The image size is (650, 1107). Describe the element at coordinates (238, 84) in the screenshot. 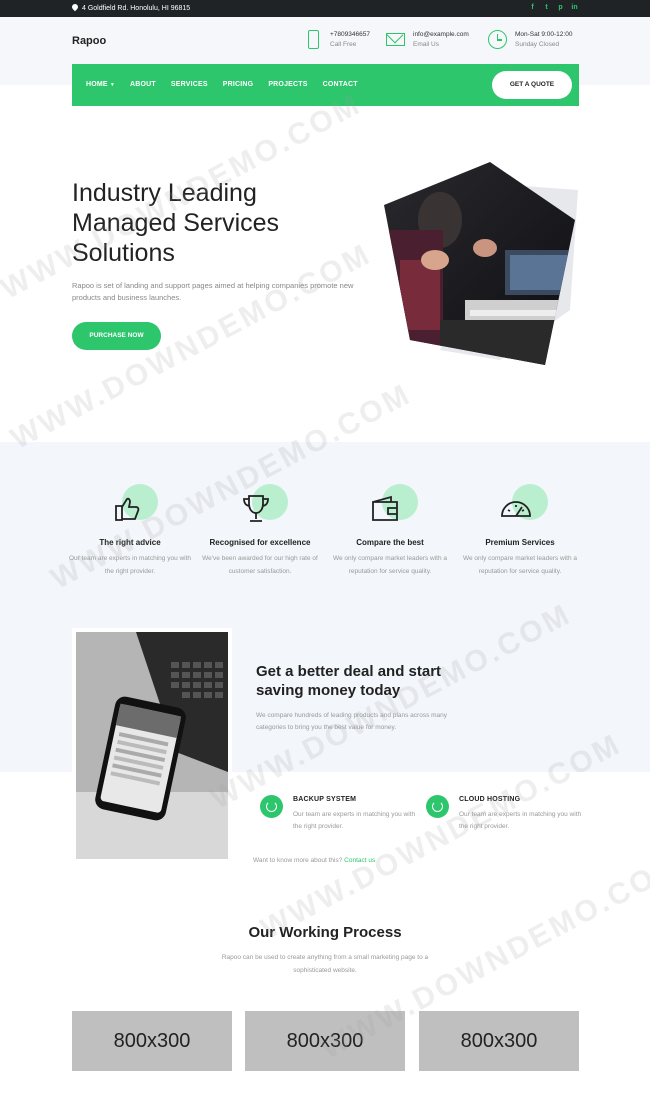

I see `nav-pricing: PRICING` at that location.